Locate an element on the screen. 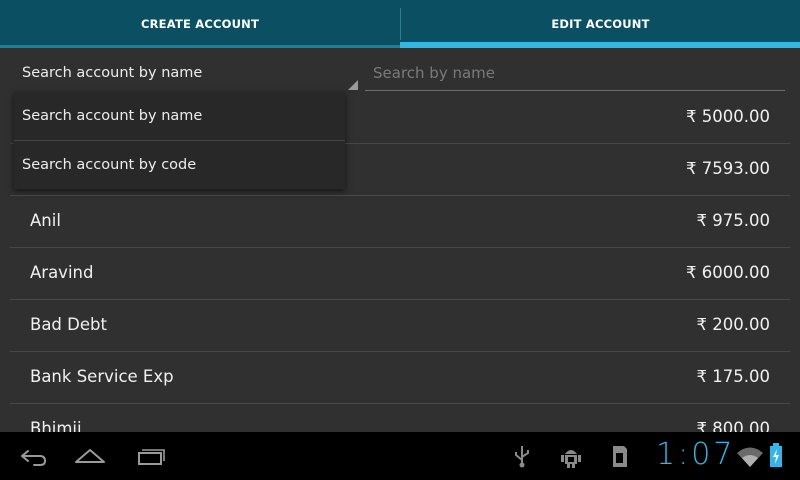 This screenshot has width=800, height=480. account-amount: ₹ 200.00 is located at coordinates (733, 324).